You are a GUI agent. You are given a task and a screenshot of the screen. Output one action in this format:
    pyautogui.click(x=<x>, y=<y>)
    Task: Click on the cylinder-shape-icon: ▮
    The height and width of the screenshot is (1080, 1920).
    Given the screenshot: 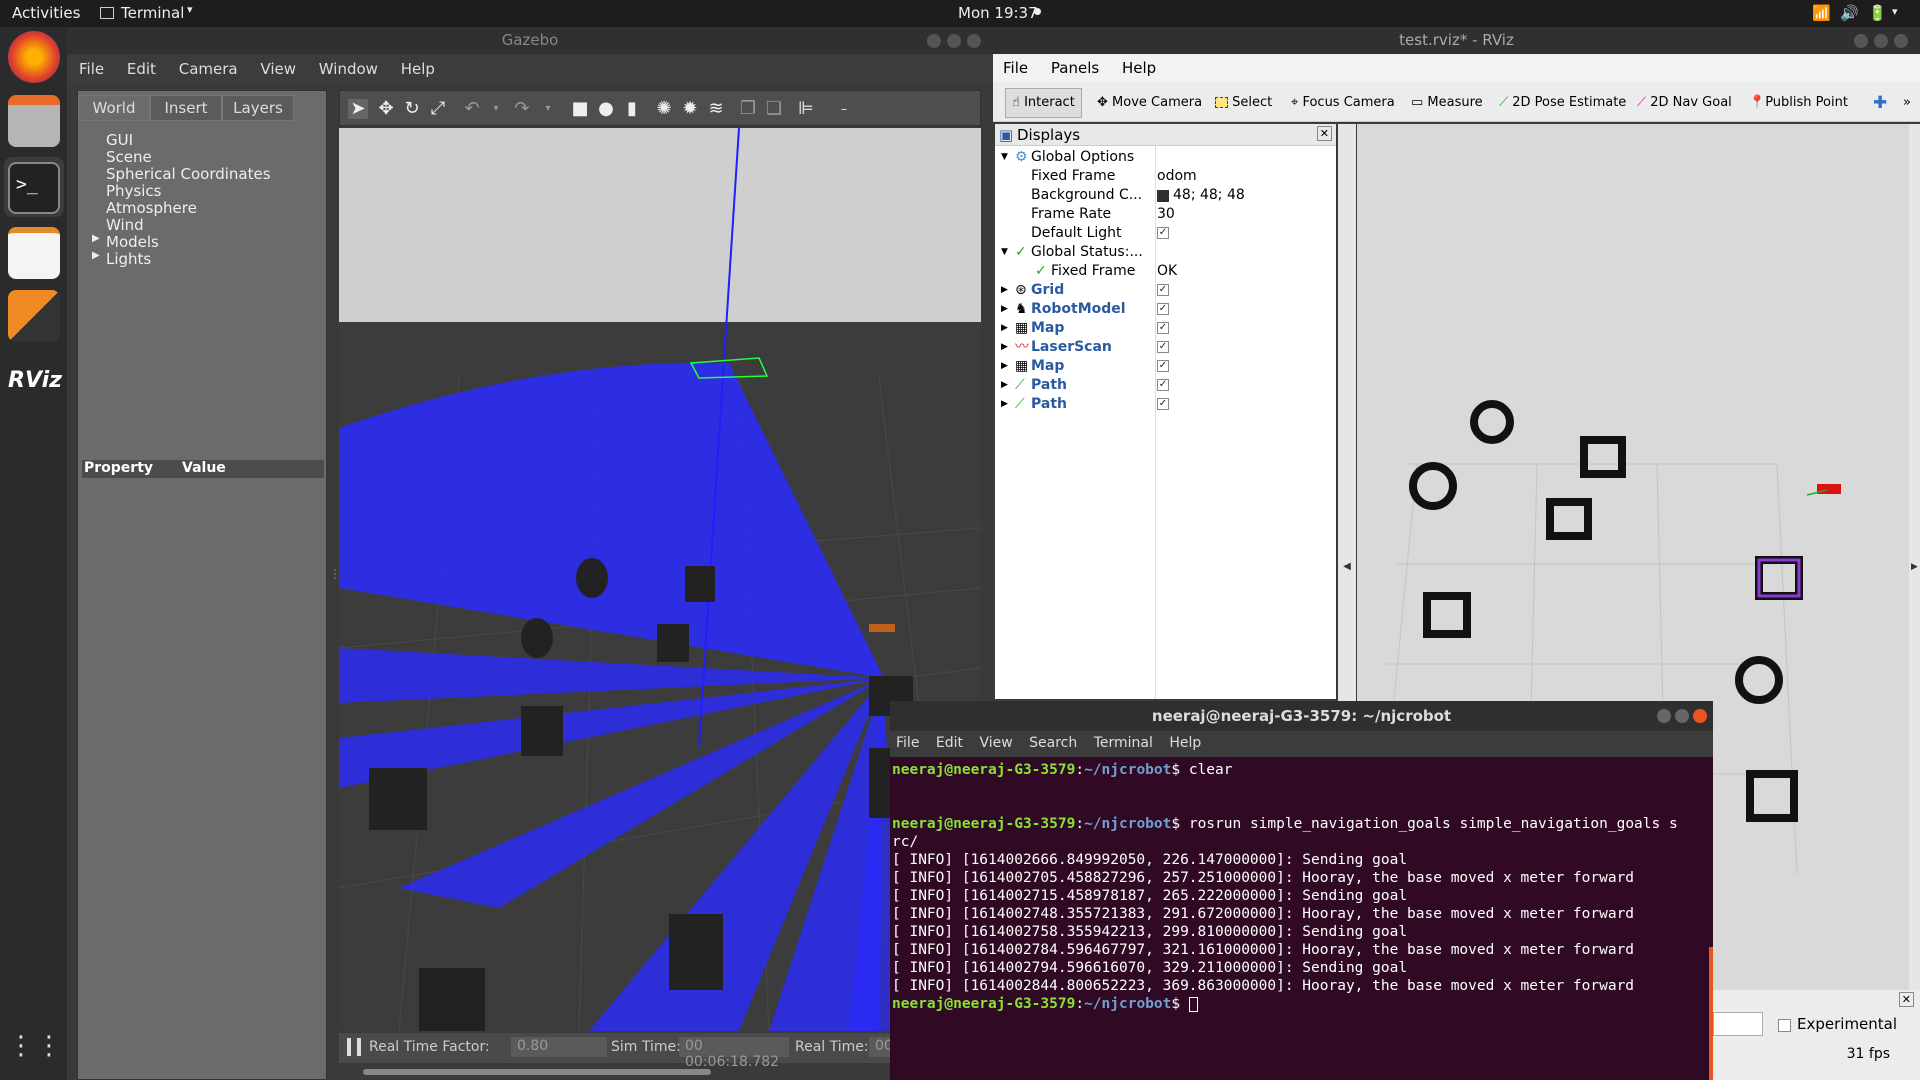 What is the action you would take?
    pyautogui.click(x=632, y=109)
    